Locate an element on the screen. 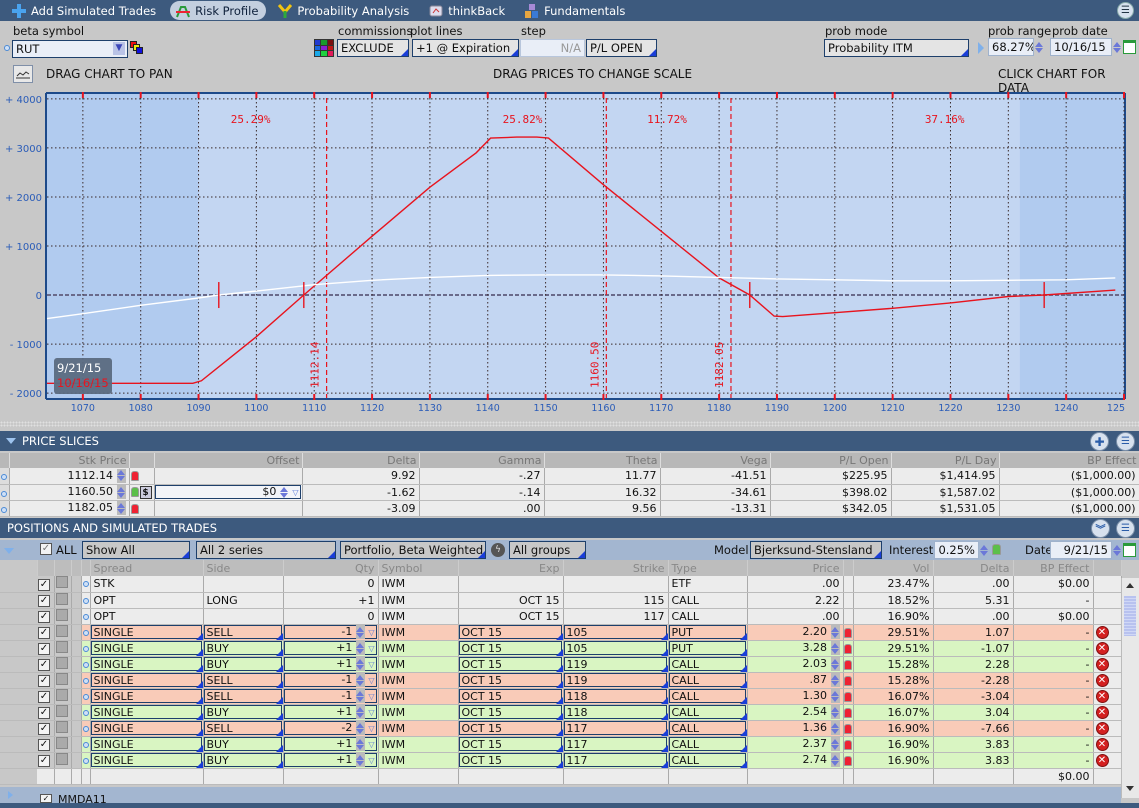  position-row: ✓ STK 0 IWM ETF .00 23.47% .00 $0.00 is located at coordinates (561, 584).